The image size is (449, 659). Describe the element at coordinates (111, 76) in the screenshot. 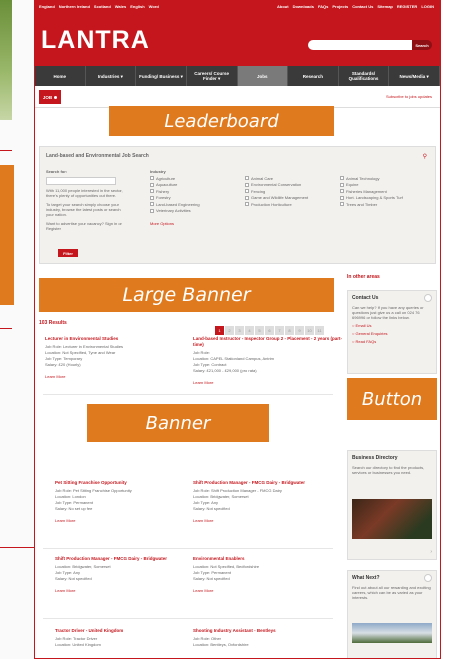

I see `nav-industries: Industries ▾` at that location.